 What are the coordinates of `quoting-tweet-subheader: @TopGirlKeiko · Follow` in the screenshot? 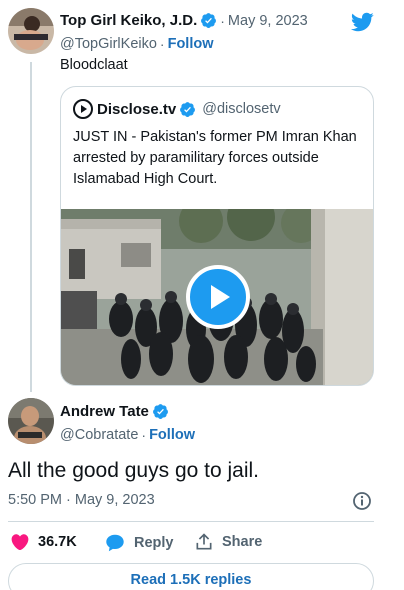 It's located at (137, 44).